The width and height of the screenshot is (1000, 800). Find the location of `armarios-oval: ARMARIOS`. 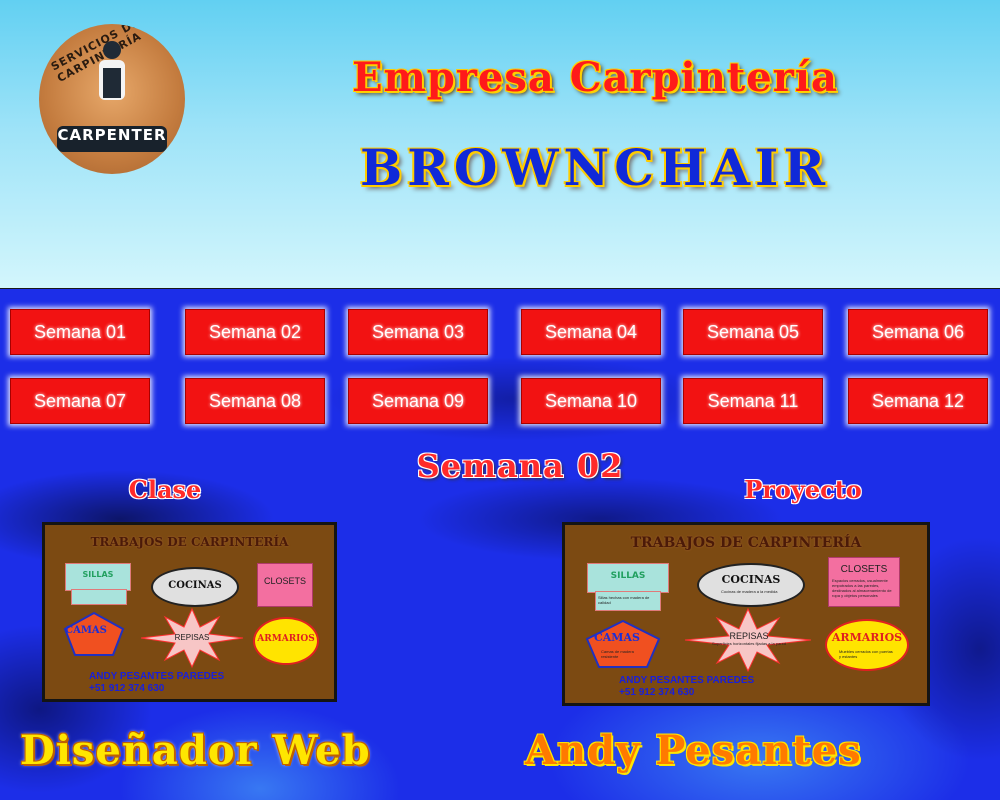

armarios-oval: ARMARIOS is located at coordinates (286, 641).